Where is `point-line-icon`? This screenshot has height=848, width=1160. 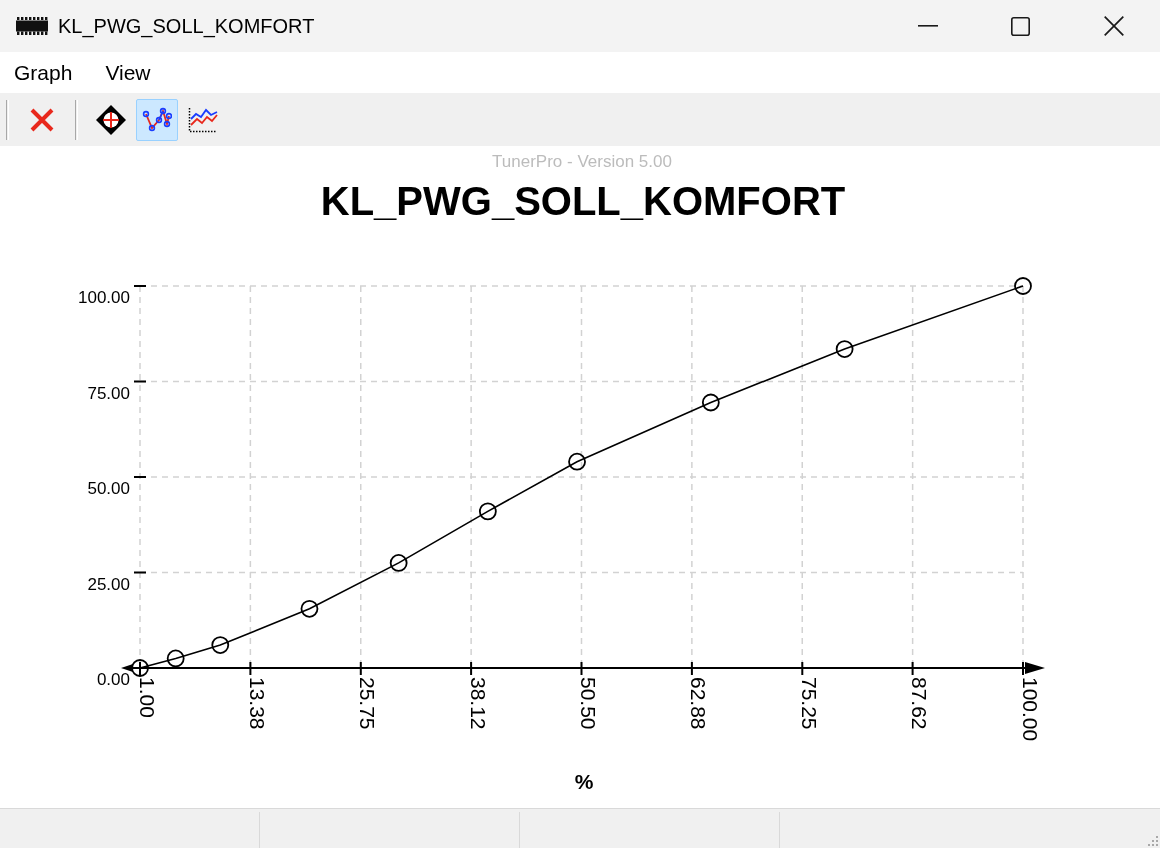
point-line-icon is located at coordinates (157, 119).